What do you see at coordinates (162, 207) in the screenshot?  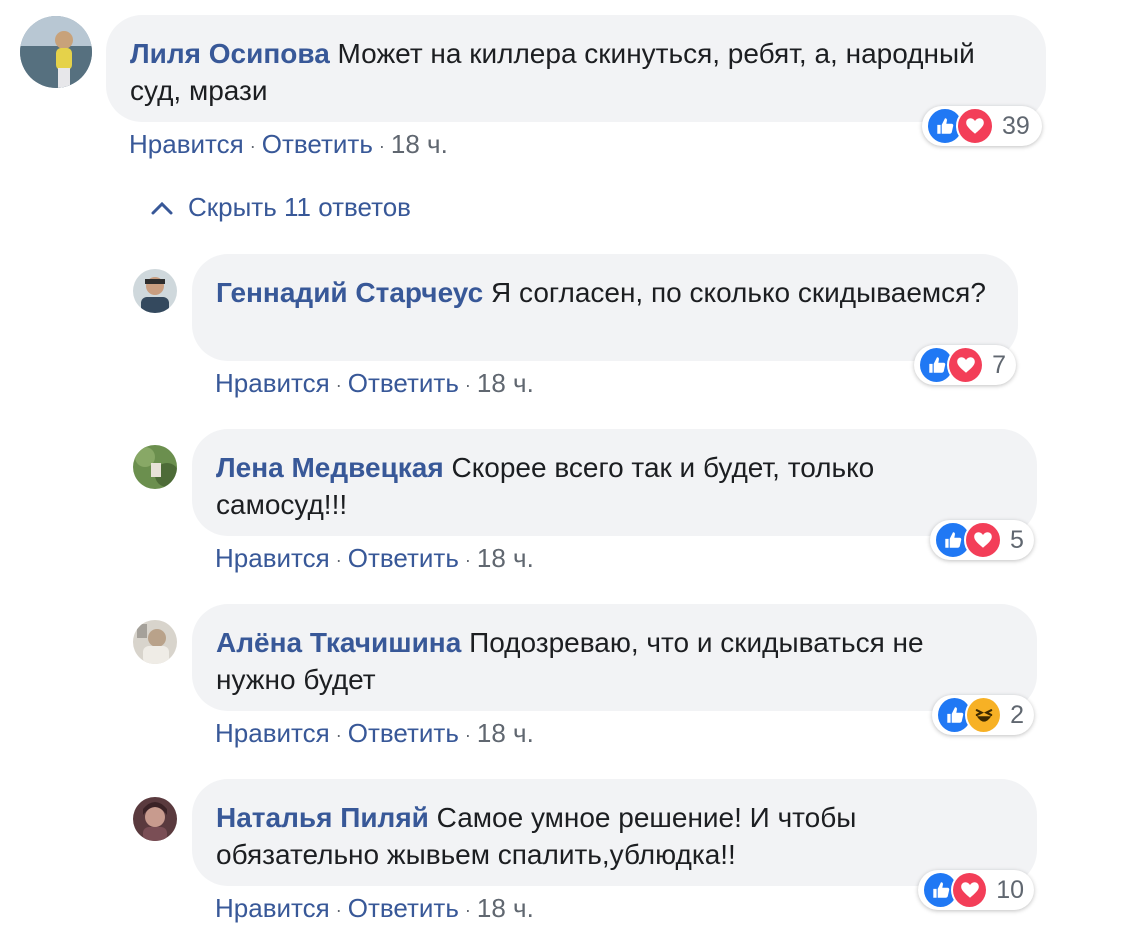 I see `chevron-up-icon` at bounding box center [162, 207].